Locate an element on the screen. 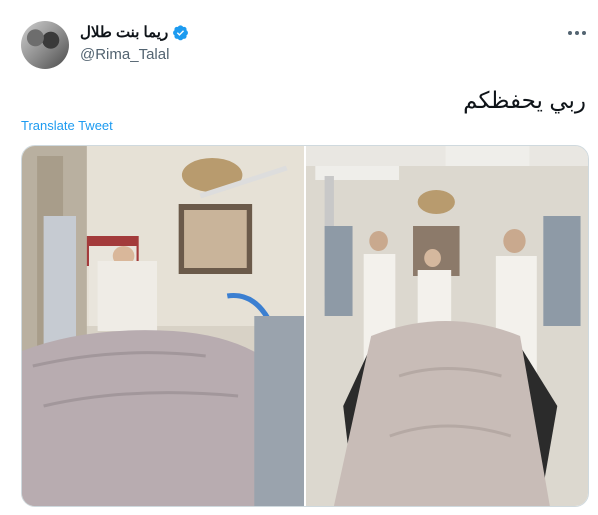 Image resolution: width=598 pixels, height=515 pixels. avatar is located at coordinates (45, 45).